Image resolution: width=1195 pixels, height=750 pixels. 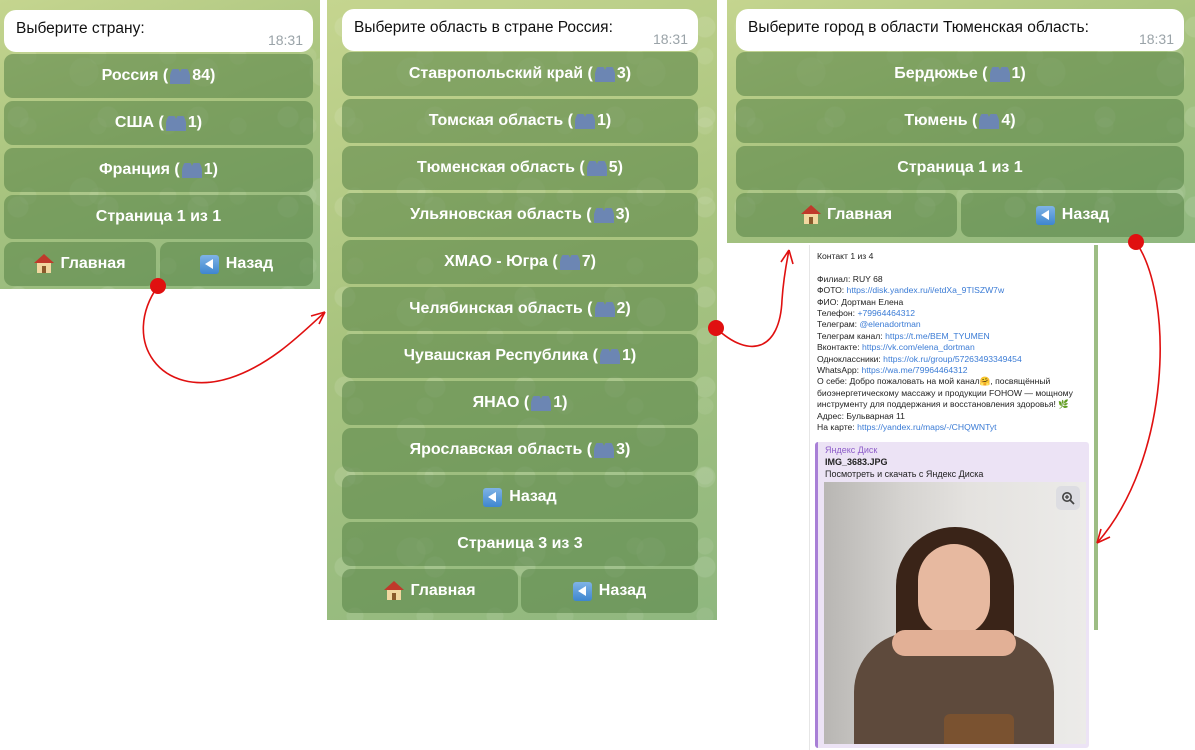 I want to click on ok-link: https://ok.ru/group/57263493349454, so click(x=952, y=359).